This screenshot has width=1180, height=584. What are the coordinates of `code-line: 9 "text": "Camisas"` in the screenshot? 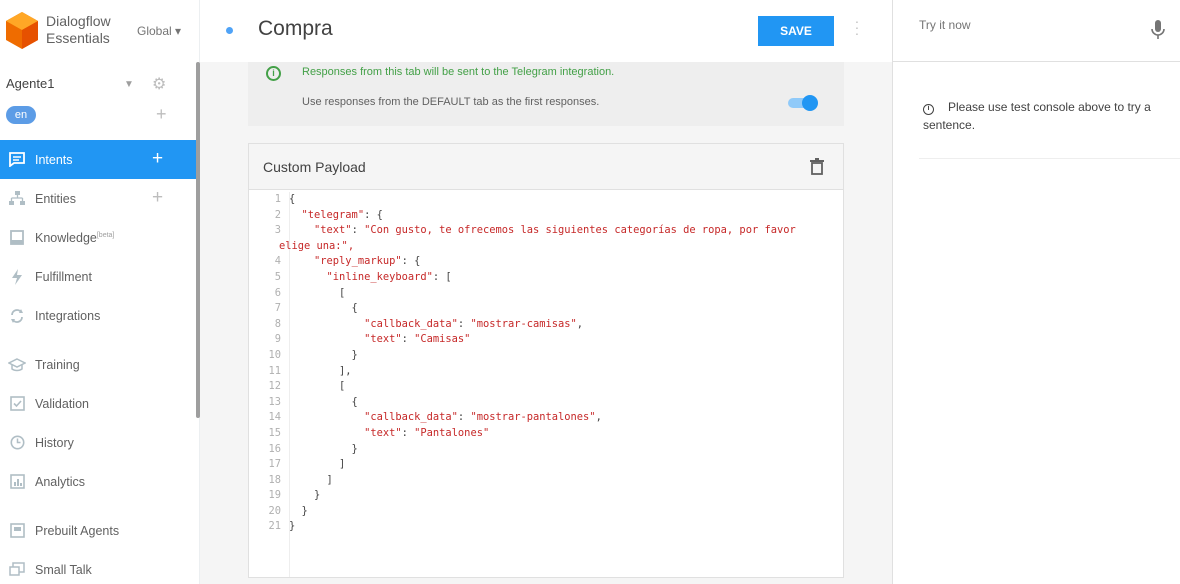 It's located at (372, 339).